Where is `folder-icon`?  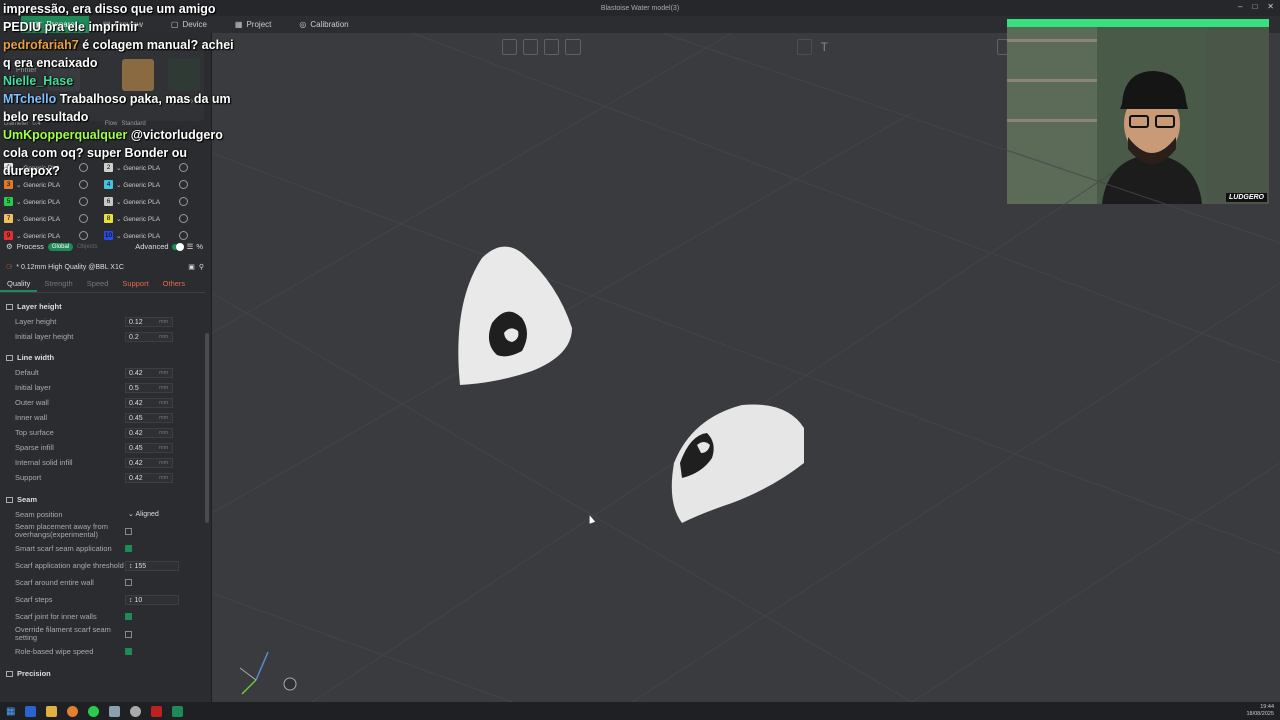 folder-icon is located at coordinates (52, 711).